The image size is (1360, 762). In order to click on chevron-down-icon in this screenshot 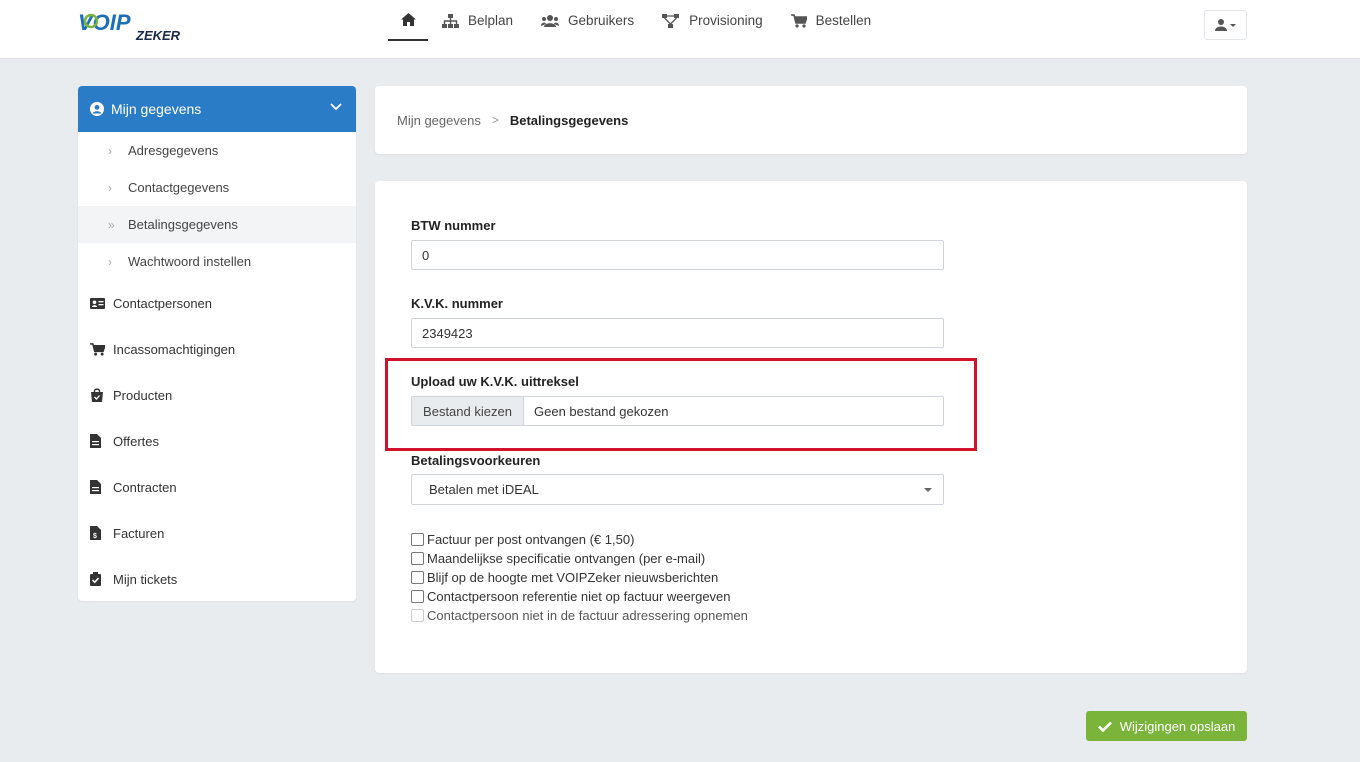, I will do `click(336, 107)`.